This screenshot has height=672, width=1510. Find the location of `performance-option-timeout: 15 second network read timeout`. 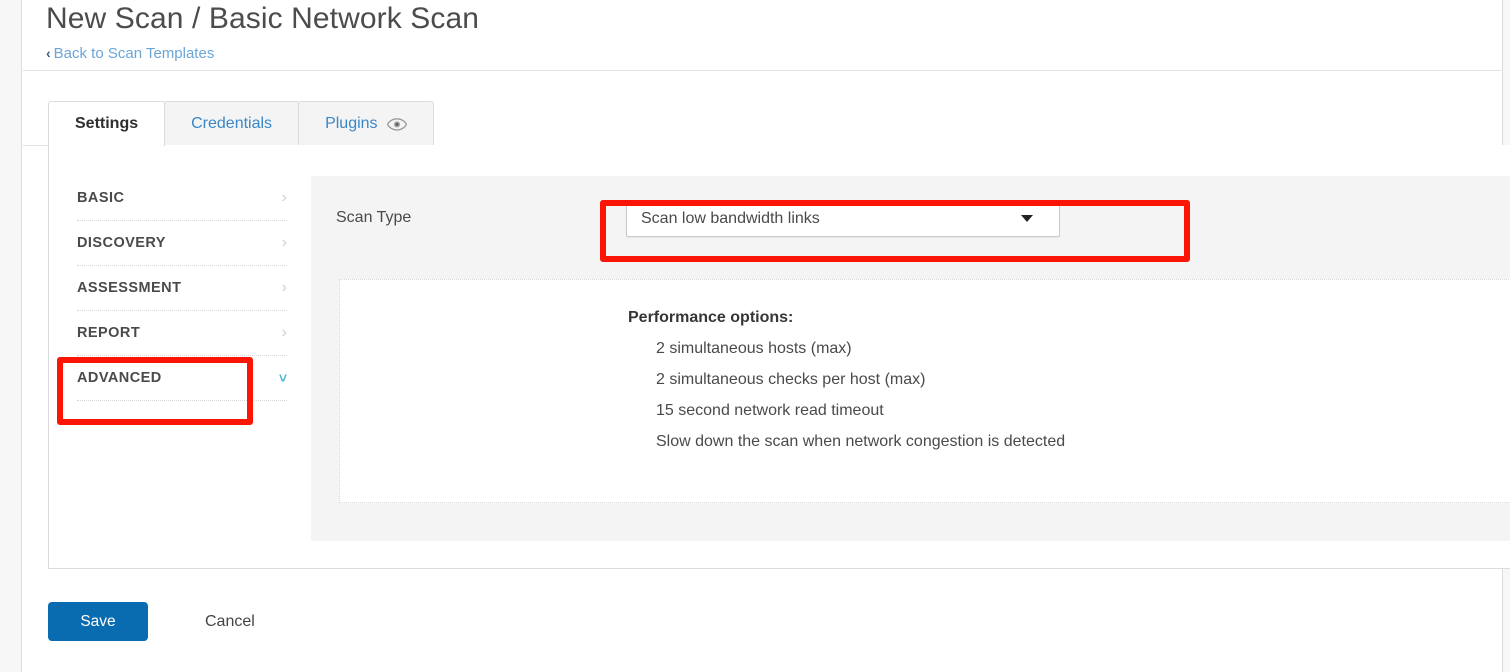

performance-option-timeout: 15 second network read timeout is located at coordinates (770, 410).